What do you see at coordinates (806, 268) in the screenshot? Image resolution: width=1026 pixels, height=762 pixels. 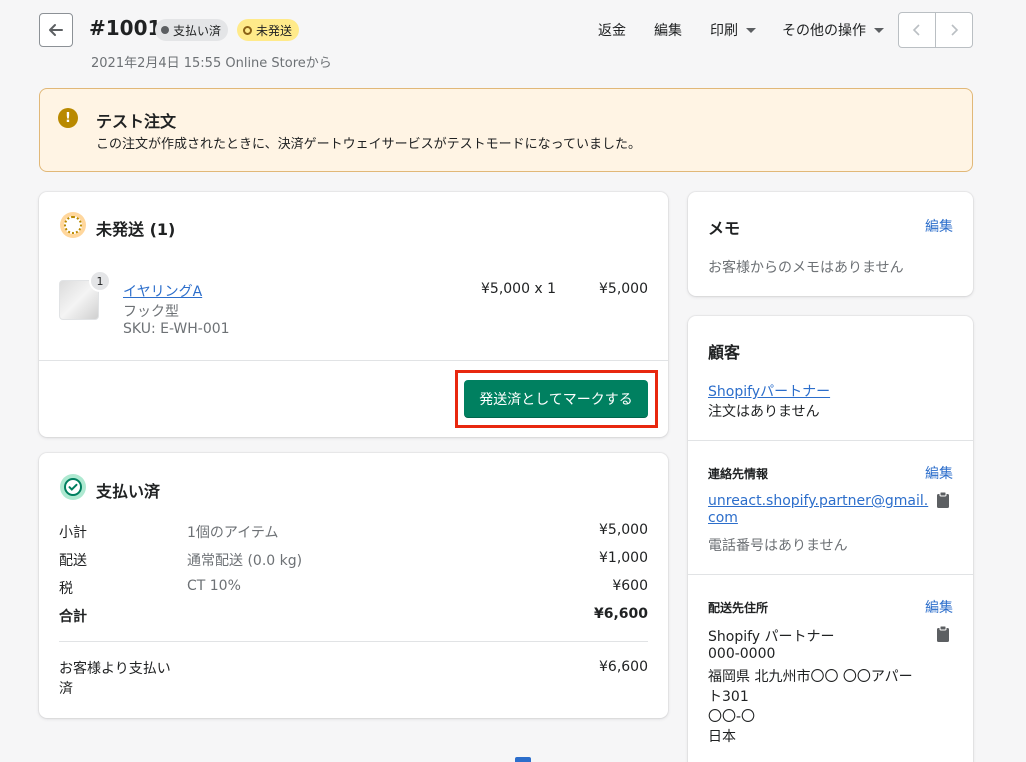 I see `memo-text: お客様からのメモはありません` at bounding box center [806, 268].